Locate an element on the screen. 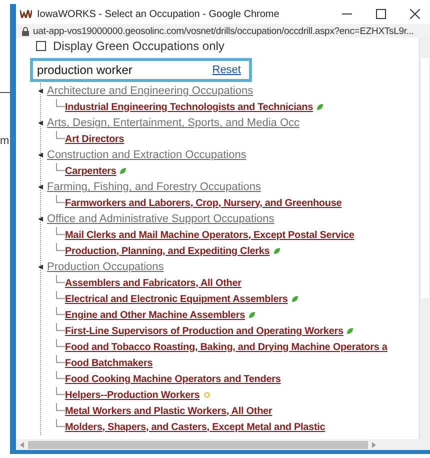 The image size is (430, 458). occupation-link: Engine and Other Machine Assemblers is located at coordinates (155, 315).